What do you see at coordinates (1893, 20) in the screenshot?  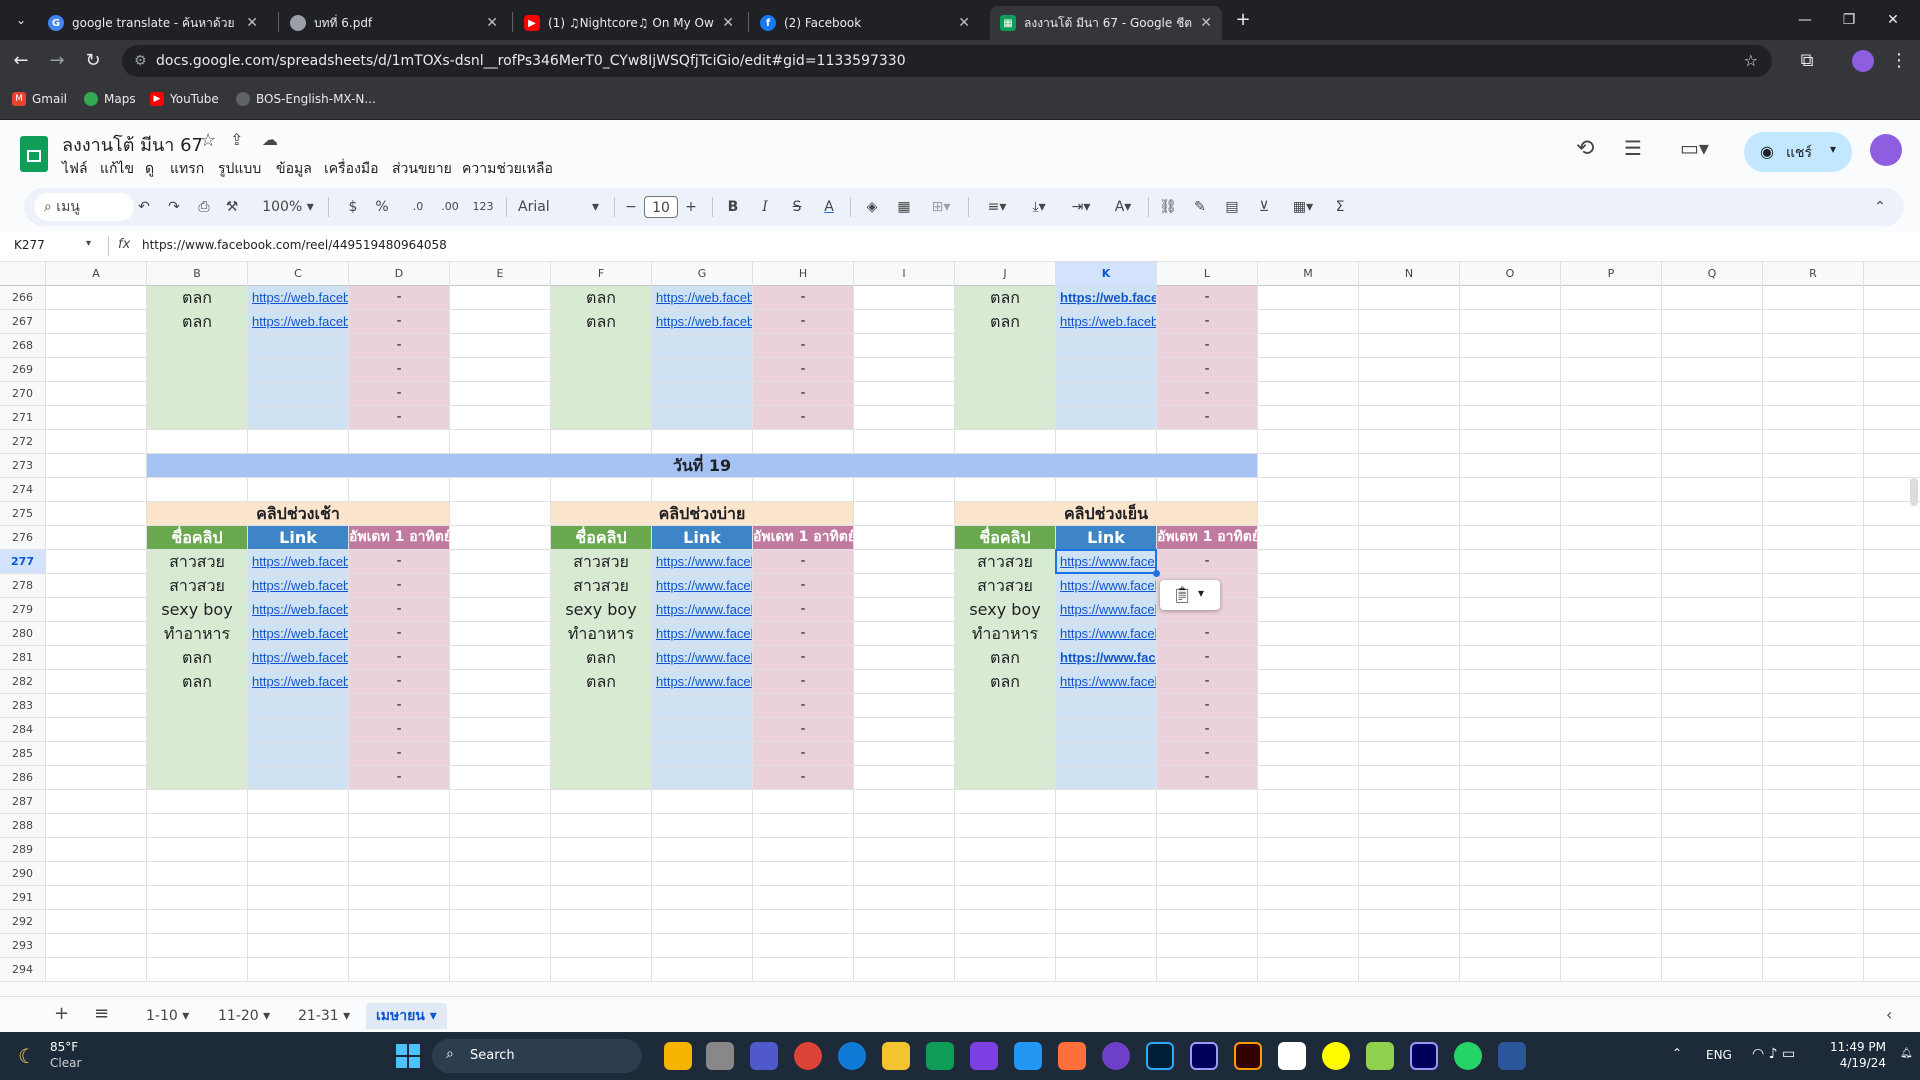 I see `close-window-icon: ✕` at bounding box center [1893, 20].